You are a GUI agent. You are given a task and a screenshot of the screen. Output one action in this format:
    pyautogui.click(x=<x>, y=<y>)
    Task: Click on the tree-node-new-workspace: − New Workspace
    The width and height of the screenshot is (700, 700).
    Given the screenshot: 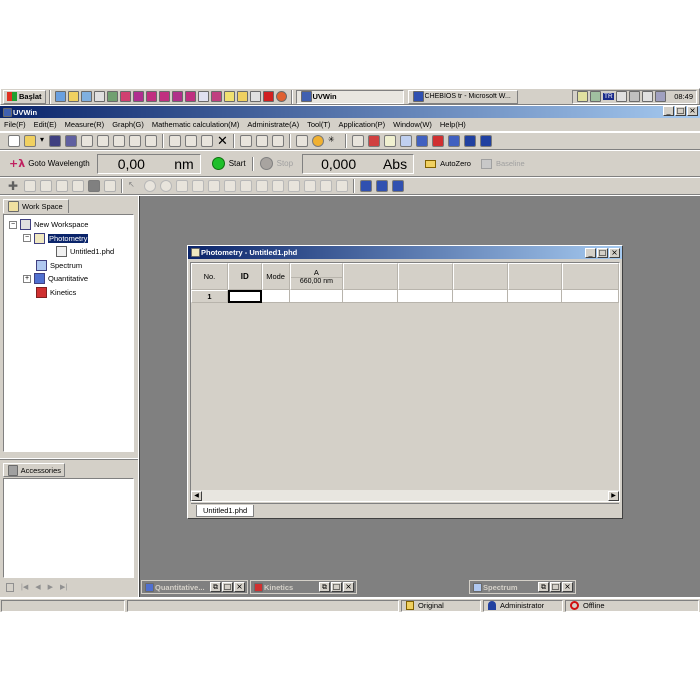 What is the action you would take?
    pyautogui.click(x=68, y=225)
    